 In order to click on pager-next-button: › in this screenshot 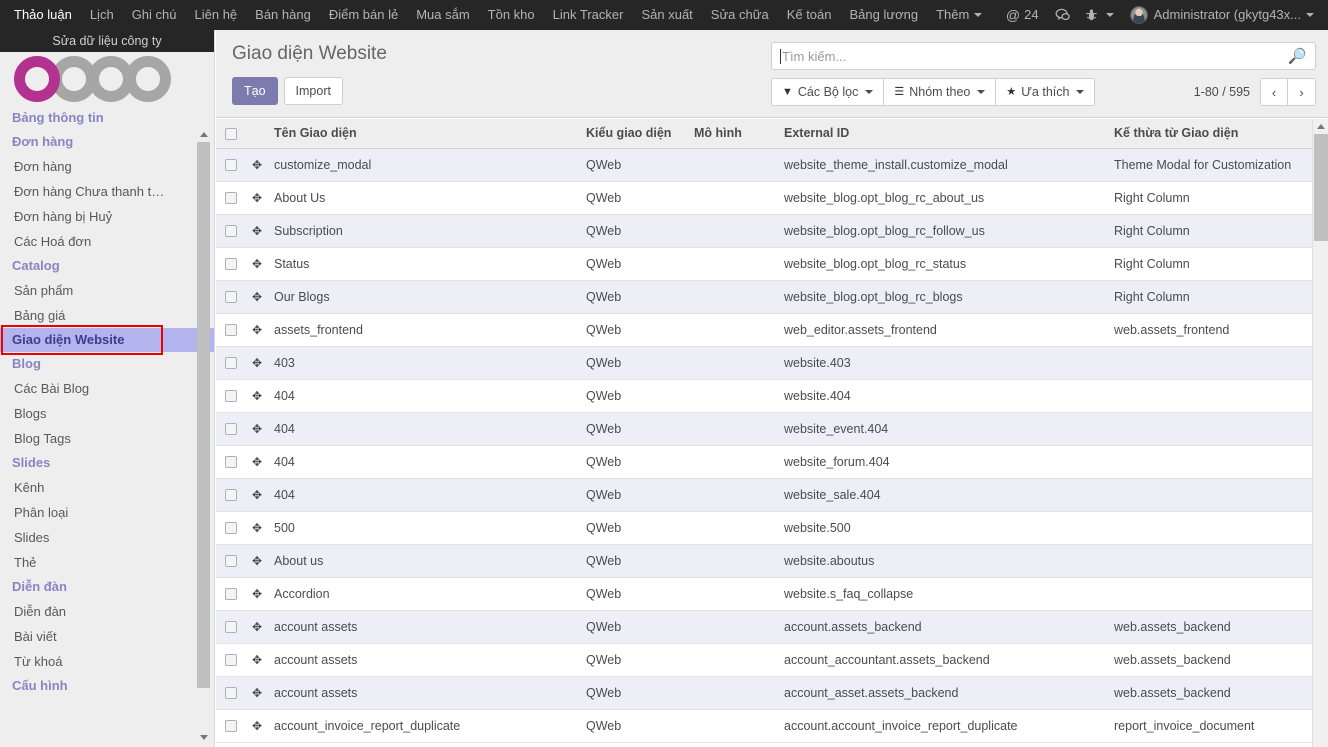, I will do `click(1302, 92)`.